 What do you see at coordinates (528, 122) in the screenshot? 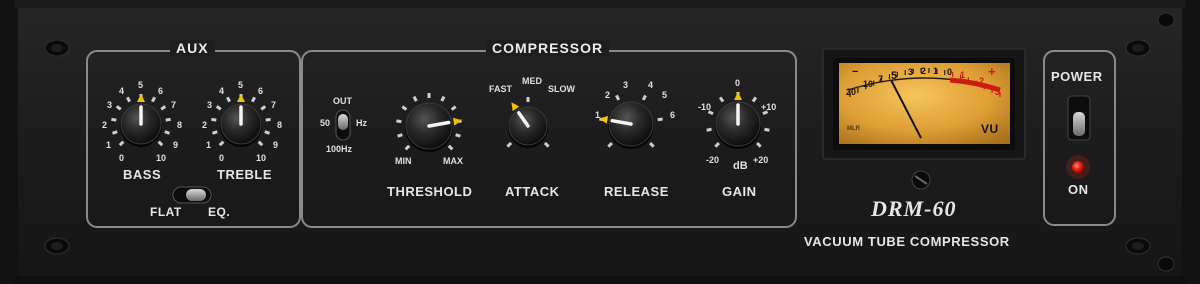
I see `attack-knob` at bounding box center [528, 122].